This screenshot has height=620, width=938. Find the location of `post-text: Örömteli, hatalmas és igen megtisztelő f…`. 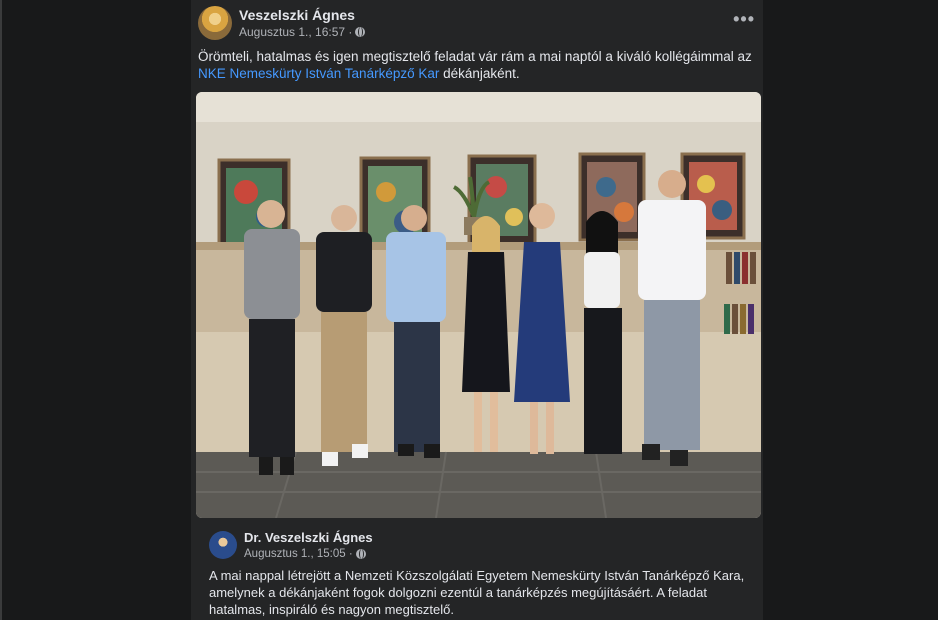

post-text: Örömteli, hatalmas és igen megtisztelő f… is located at coordinates (477, 65).